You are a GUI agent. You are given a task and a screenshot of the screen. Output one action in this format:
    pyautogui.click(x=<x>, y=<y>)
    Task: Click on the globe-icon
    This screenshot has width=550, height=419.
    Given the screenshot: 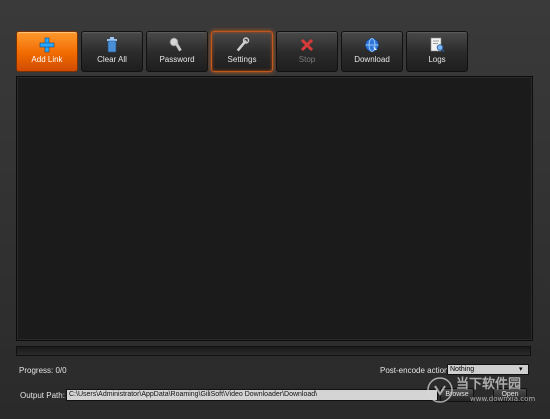 What is the action you would take?
    pyautogui.click(x=372, y=45)
    